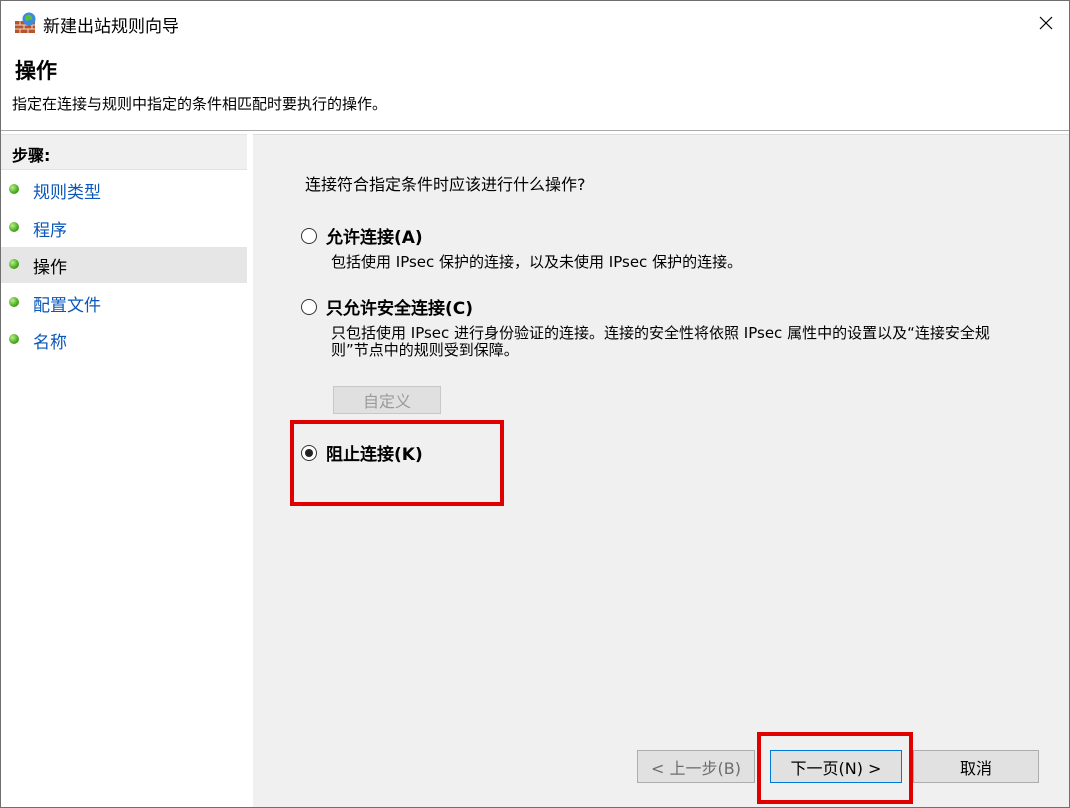 Image resolution: width=1070 pixels, height=808 pixels. I want to click on page-description: 指定在连接与规则中指定的条件相匹配时要执行的操作。, so click(200, 104).